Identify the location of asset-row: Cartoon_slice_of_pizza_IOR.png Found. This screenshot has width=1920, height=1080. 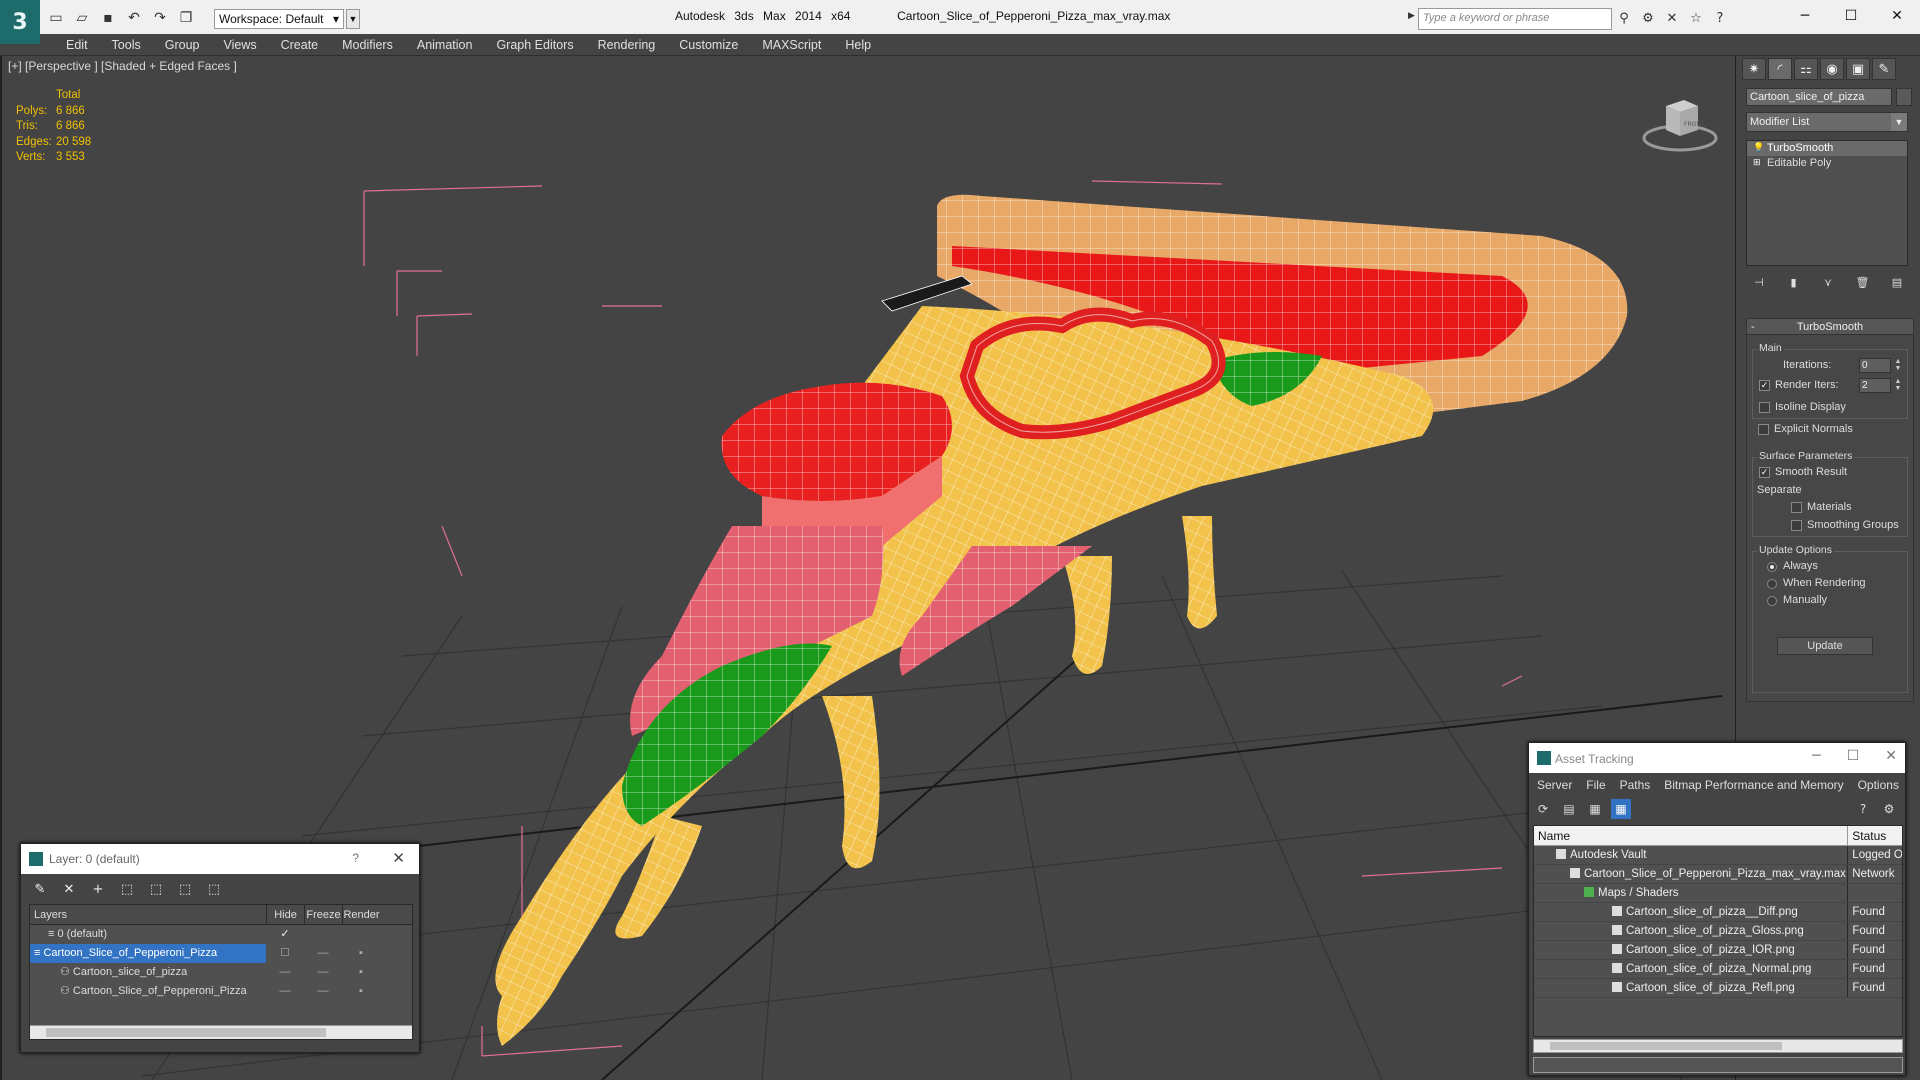
(1718, 950).